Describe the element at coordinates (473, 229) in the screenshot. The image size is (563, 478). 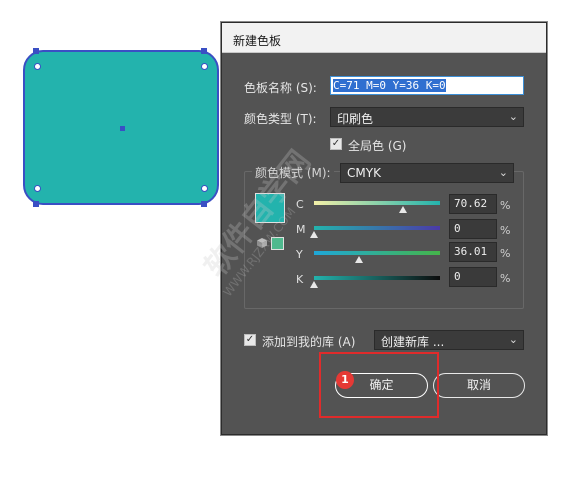
I see `magenta-value-input: 0` at that location.